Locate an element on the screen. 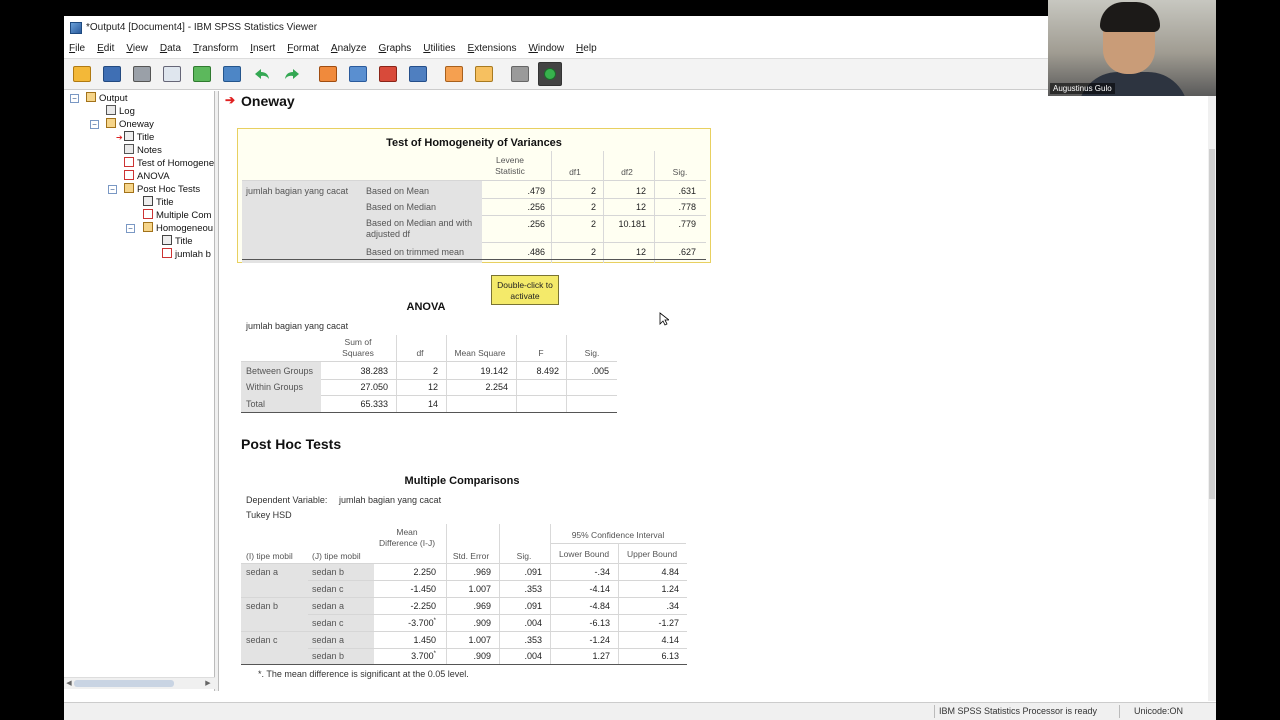 The height and width of the screenshot is (720, 1280). mc-header-i: (I) tipe mobil is located at coordinates (269, 556).